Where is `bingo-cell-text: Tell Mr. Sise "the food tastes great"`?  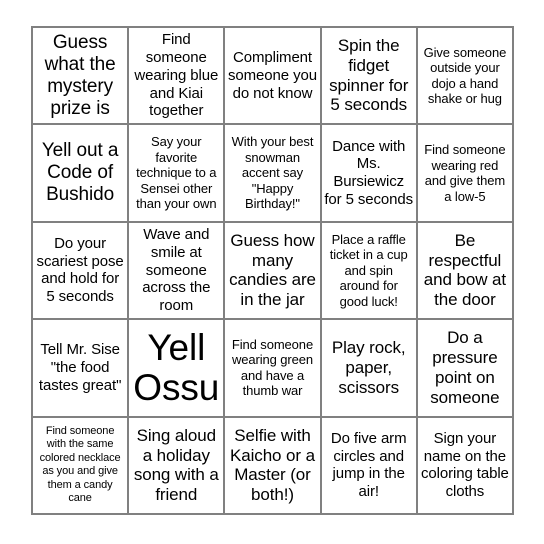 bingo-cell-text: Tell Mr. Sise "the food tastes great" is located at coordinates (80, 367).